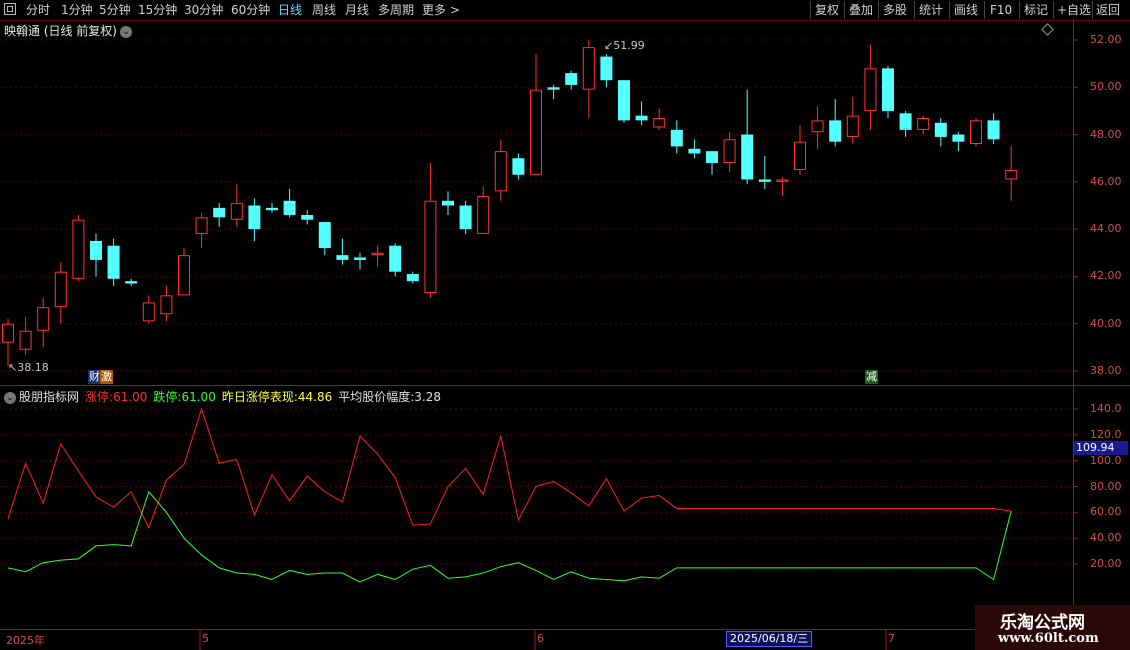  Describe the element at coordinates (167, 397) in the screenshot. I see `dt-label: 跌停:` at that location.